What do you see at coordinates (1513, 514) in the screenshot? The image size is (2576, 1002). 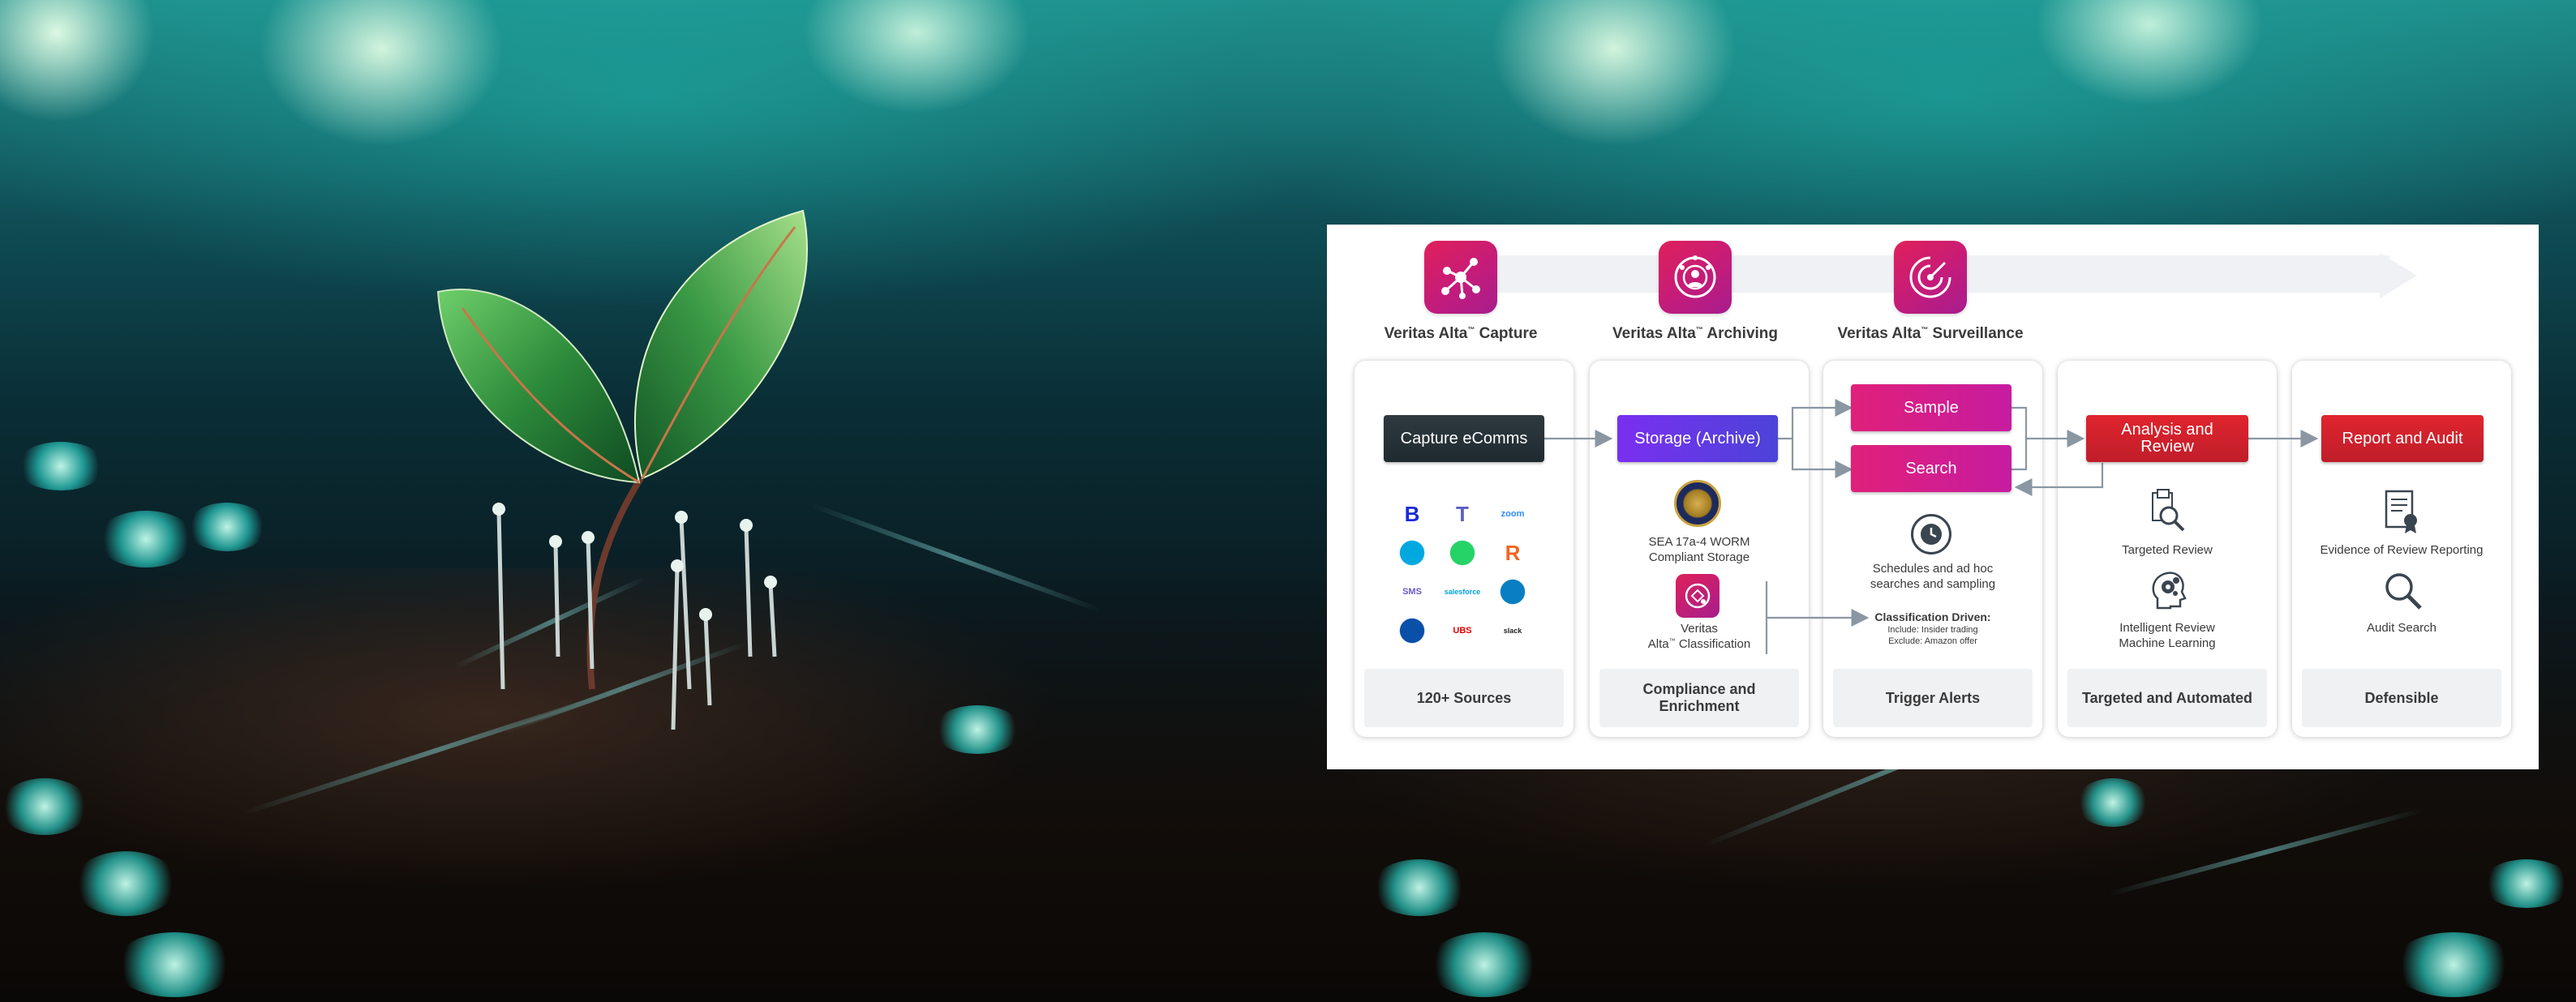 I see `zoom-logo: zoom` at bounding box center [1513, 514].